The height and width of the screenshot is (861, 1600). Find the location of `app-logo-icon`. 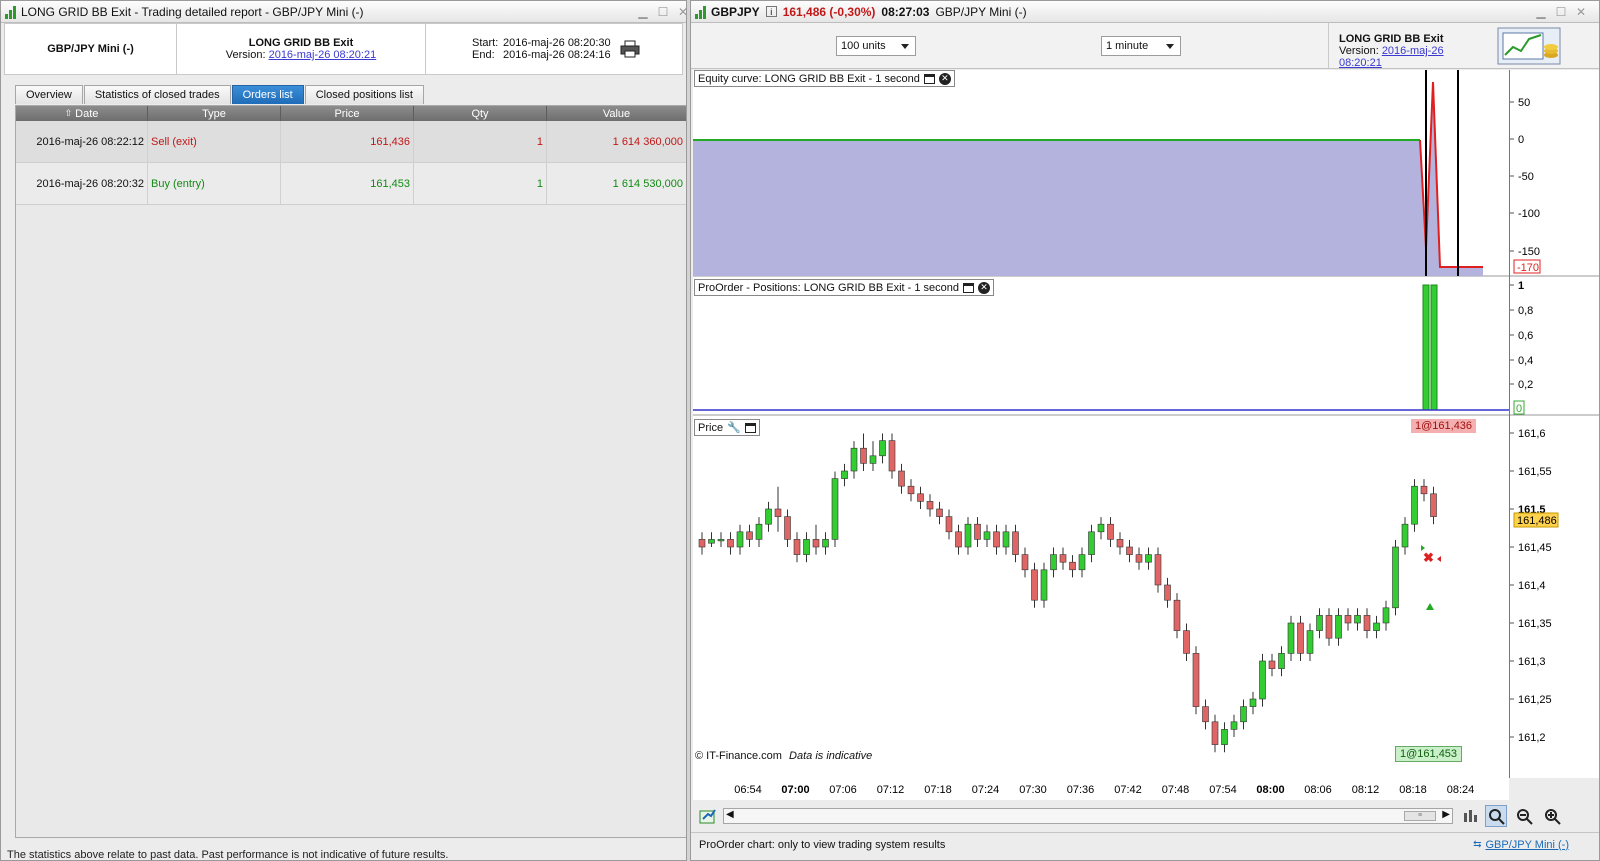

app-logo-icon is located at coordinates (11, 12).